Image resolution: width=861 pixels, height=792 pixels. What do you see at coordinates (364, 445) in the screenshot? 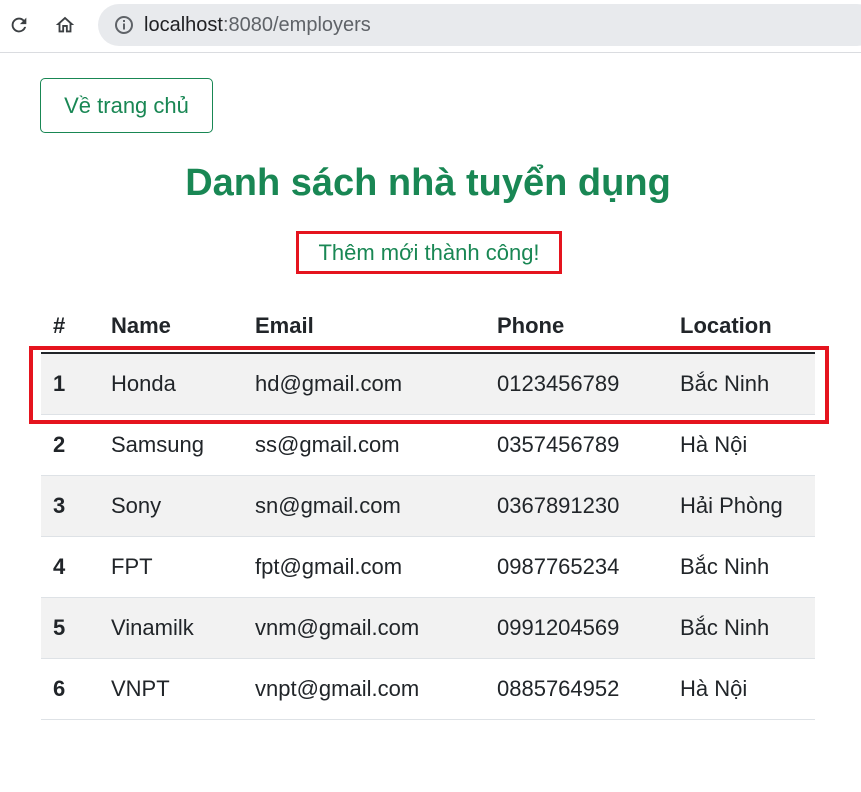
I see `cell-email: ss@gmail.com` at bounding box center [364, 445].